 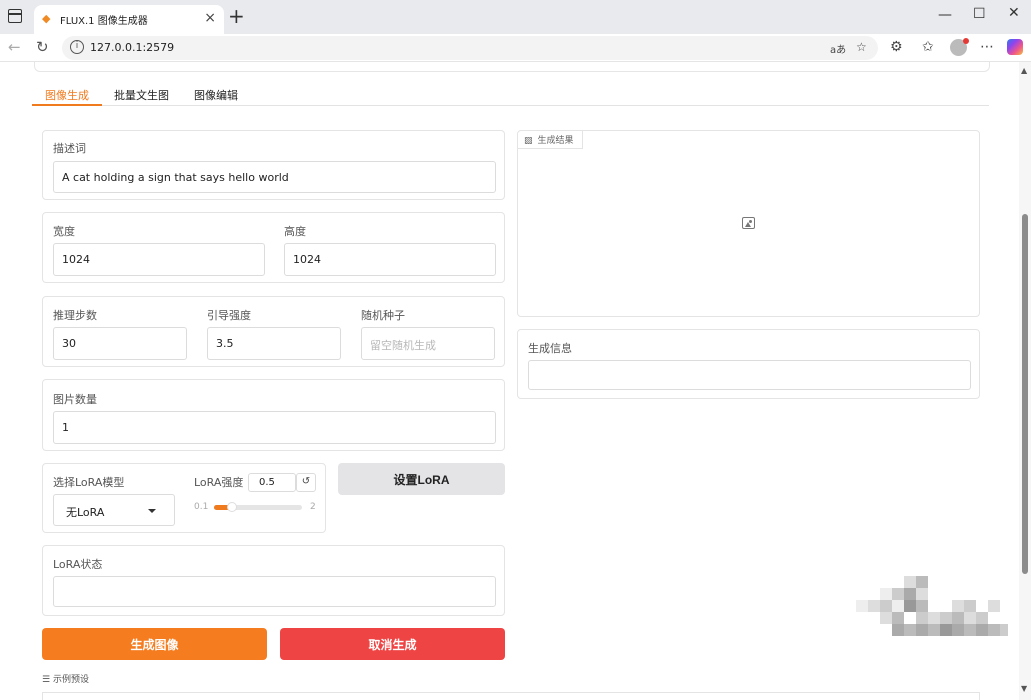 I want to click on lora-strength-input: 0.5, so click(x=272, y=482).